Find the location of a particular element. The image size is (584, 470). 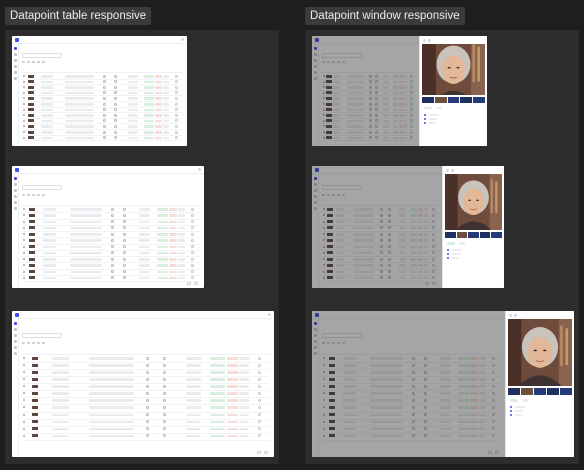

thumbnail-item is located at coordinates (453, 100).